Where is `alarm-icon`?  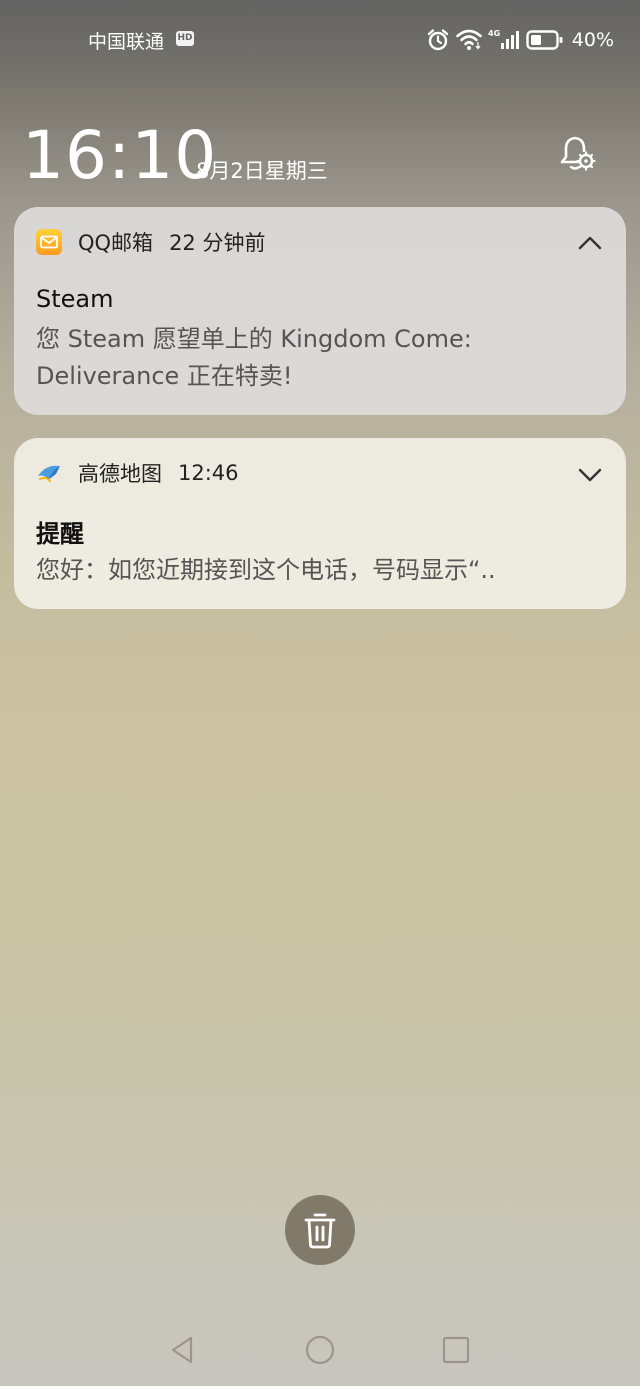
alarm-icon is located at coordinates (437, 40).